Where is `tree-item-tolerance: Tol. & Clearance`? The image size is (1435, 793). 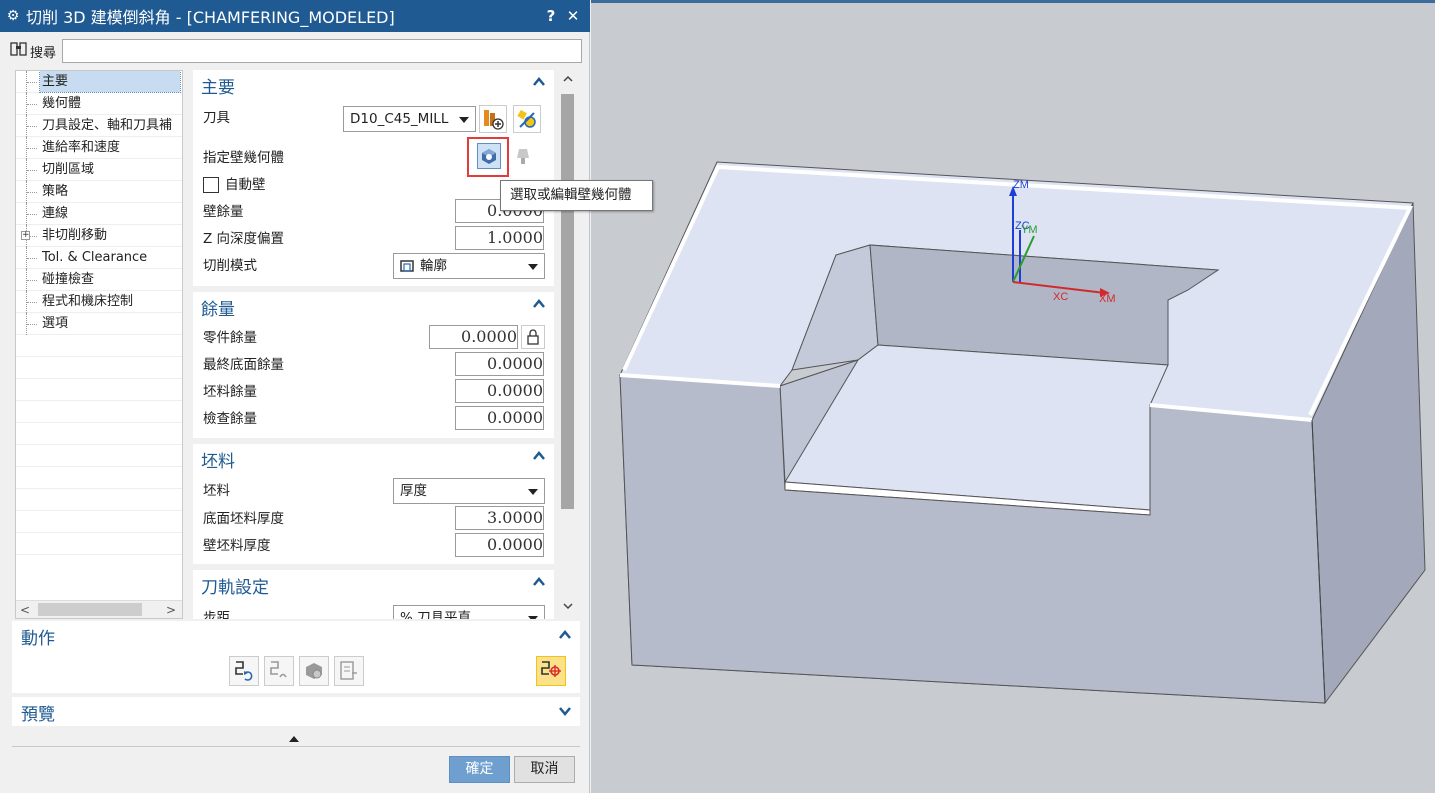 tree-item-tolerance: Tol. & Clearance is located at coordinates (99, 258).